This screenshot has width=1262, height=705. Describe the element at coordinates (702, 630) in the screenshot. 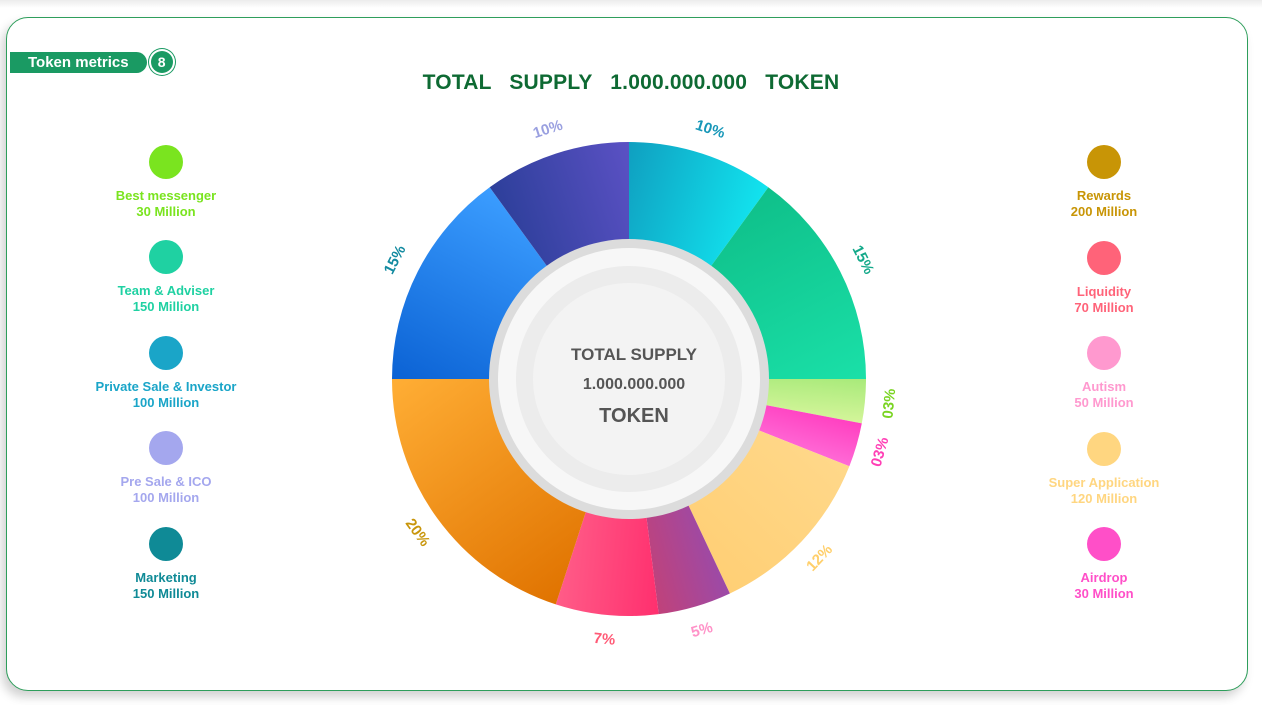

I see `slice-percent-label: 5%` at that location.